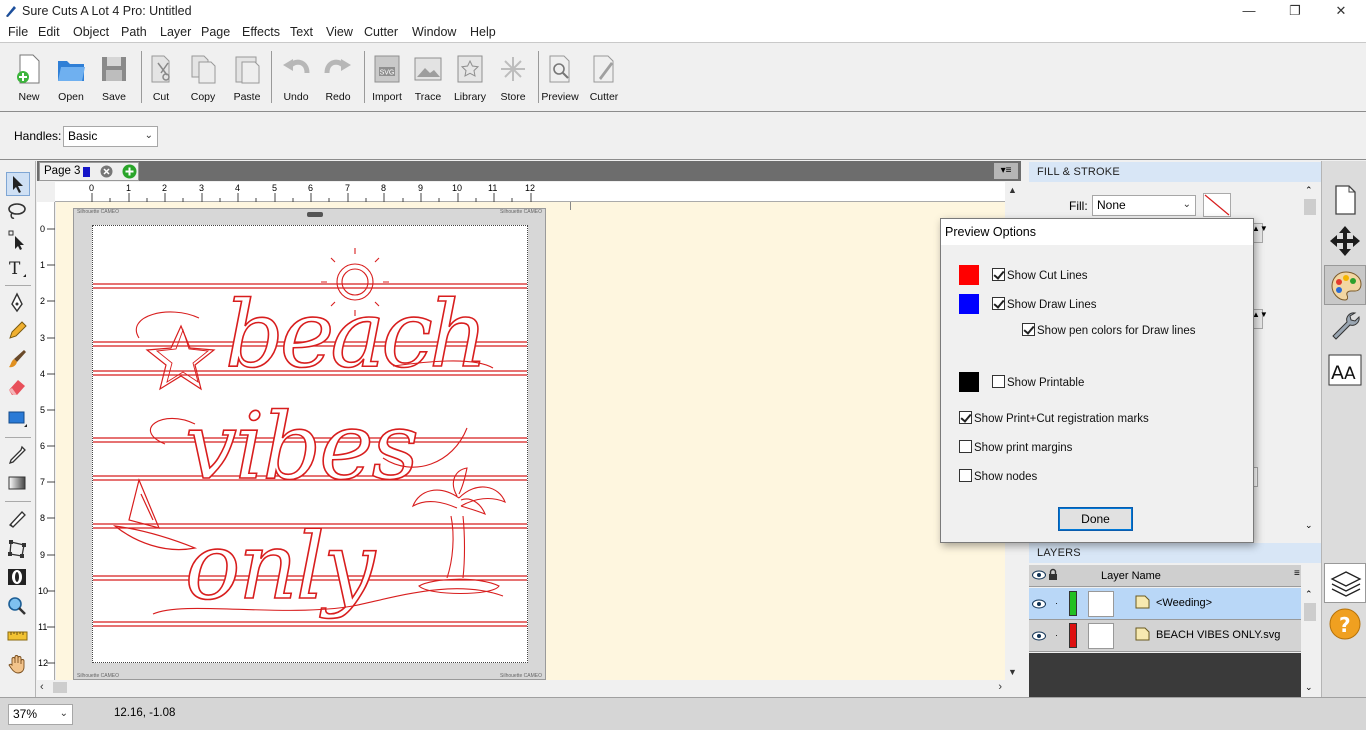 The height and width of the screenshot is (730, 1366). Describe the element at coordinates (301, 32) in the screenshot. I see `menu-text: Text` at that location.